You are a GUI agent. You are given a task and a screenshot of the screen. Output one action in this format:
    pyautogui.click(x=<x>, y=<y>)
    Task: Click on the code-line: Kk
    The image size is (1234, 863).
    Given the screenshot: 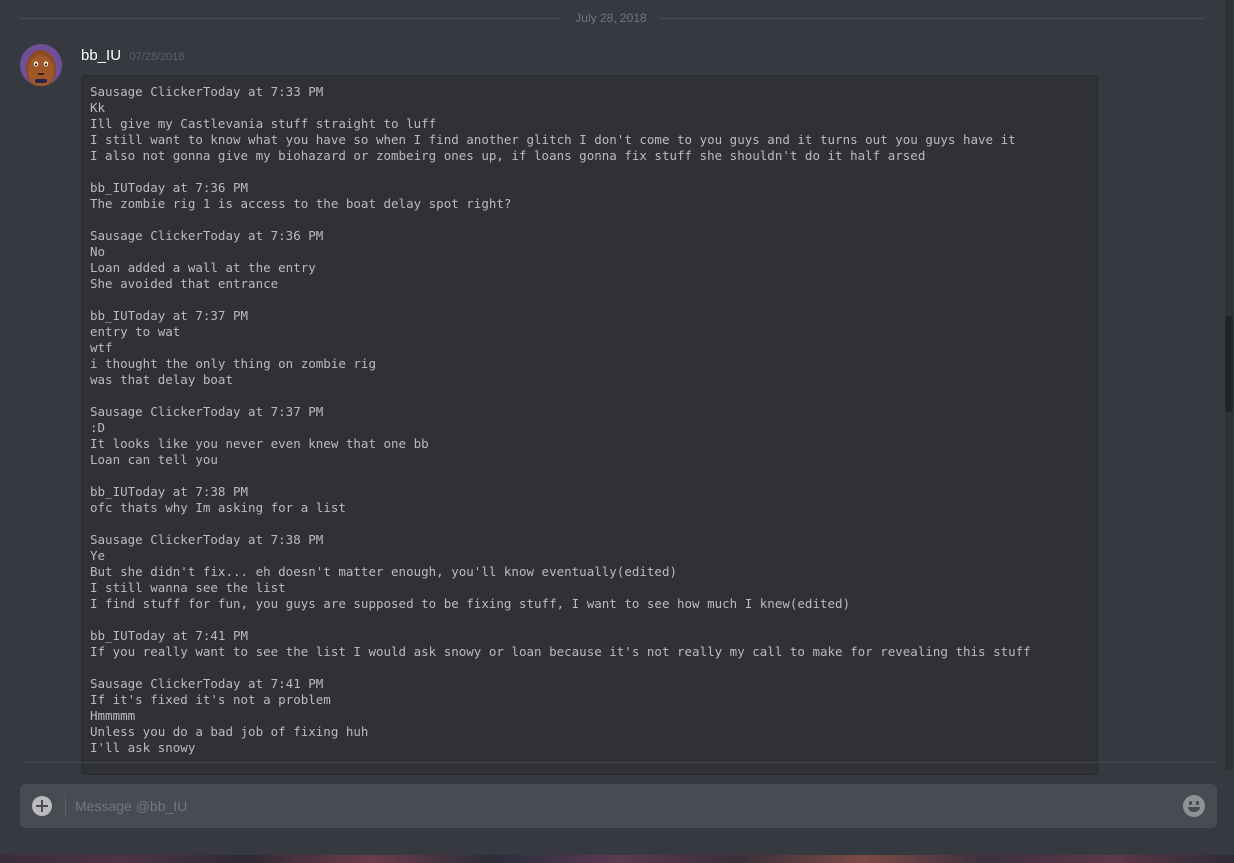 What is the action you would take?
    pyautogui.click(x=98, y=107)
    